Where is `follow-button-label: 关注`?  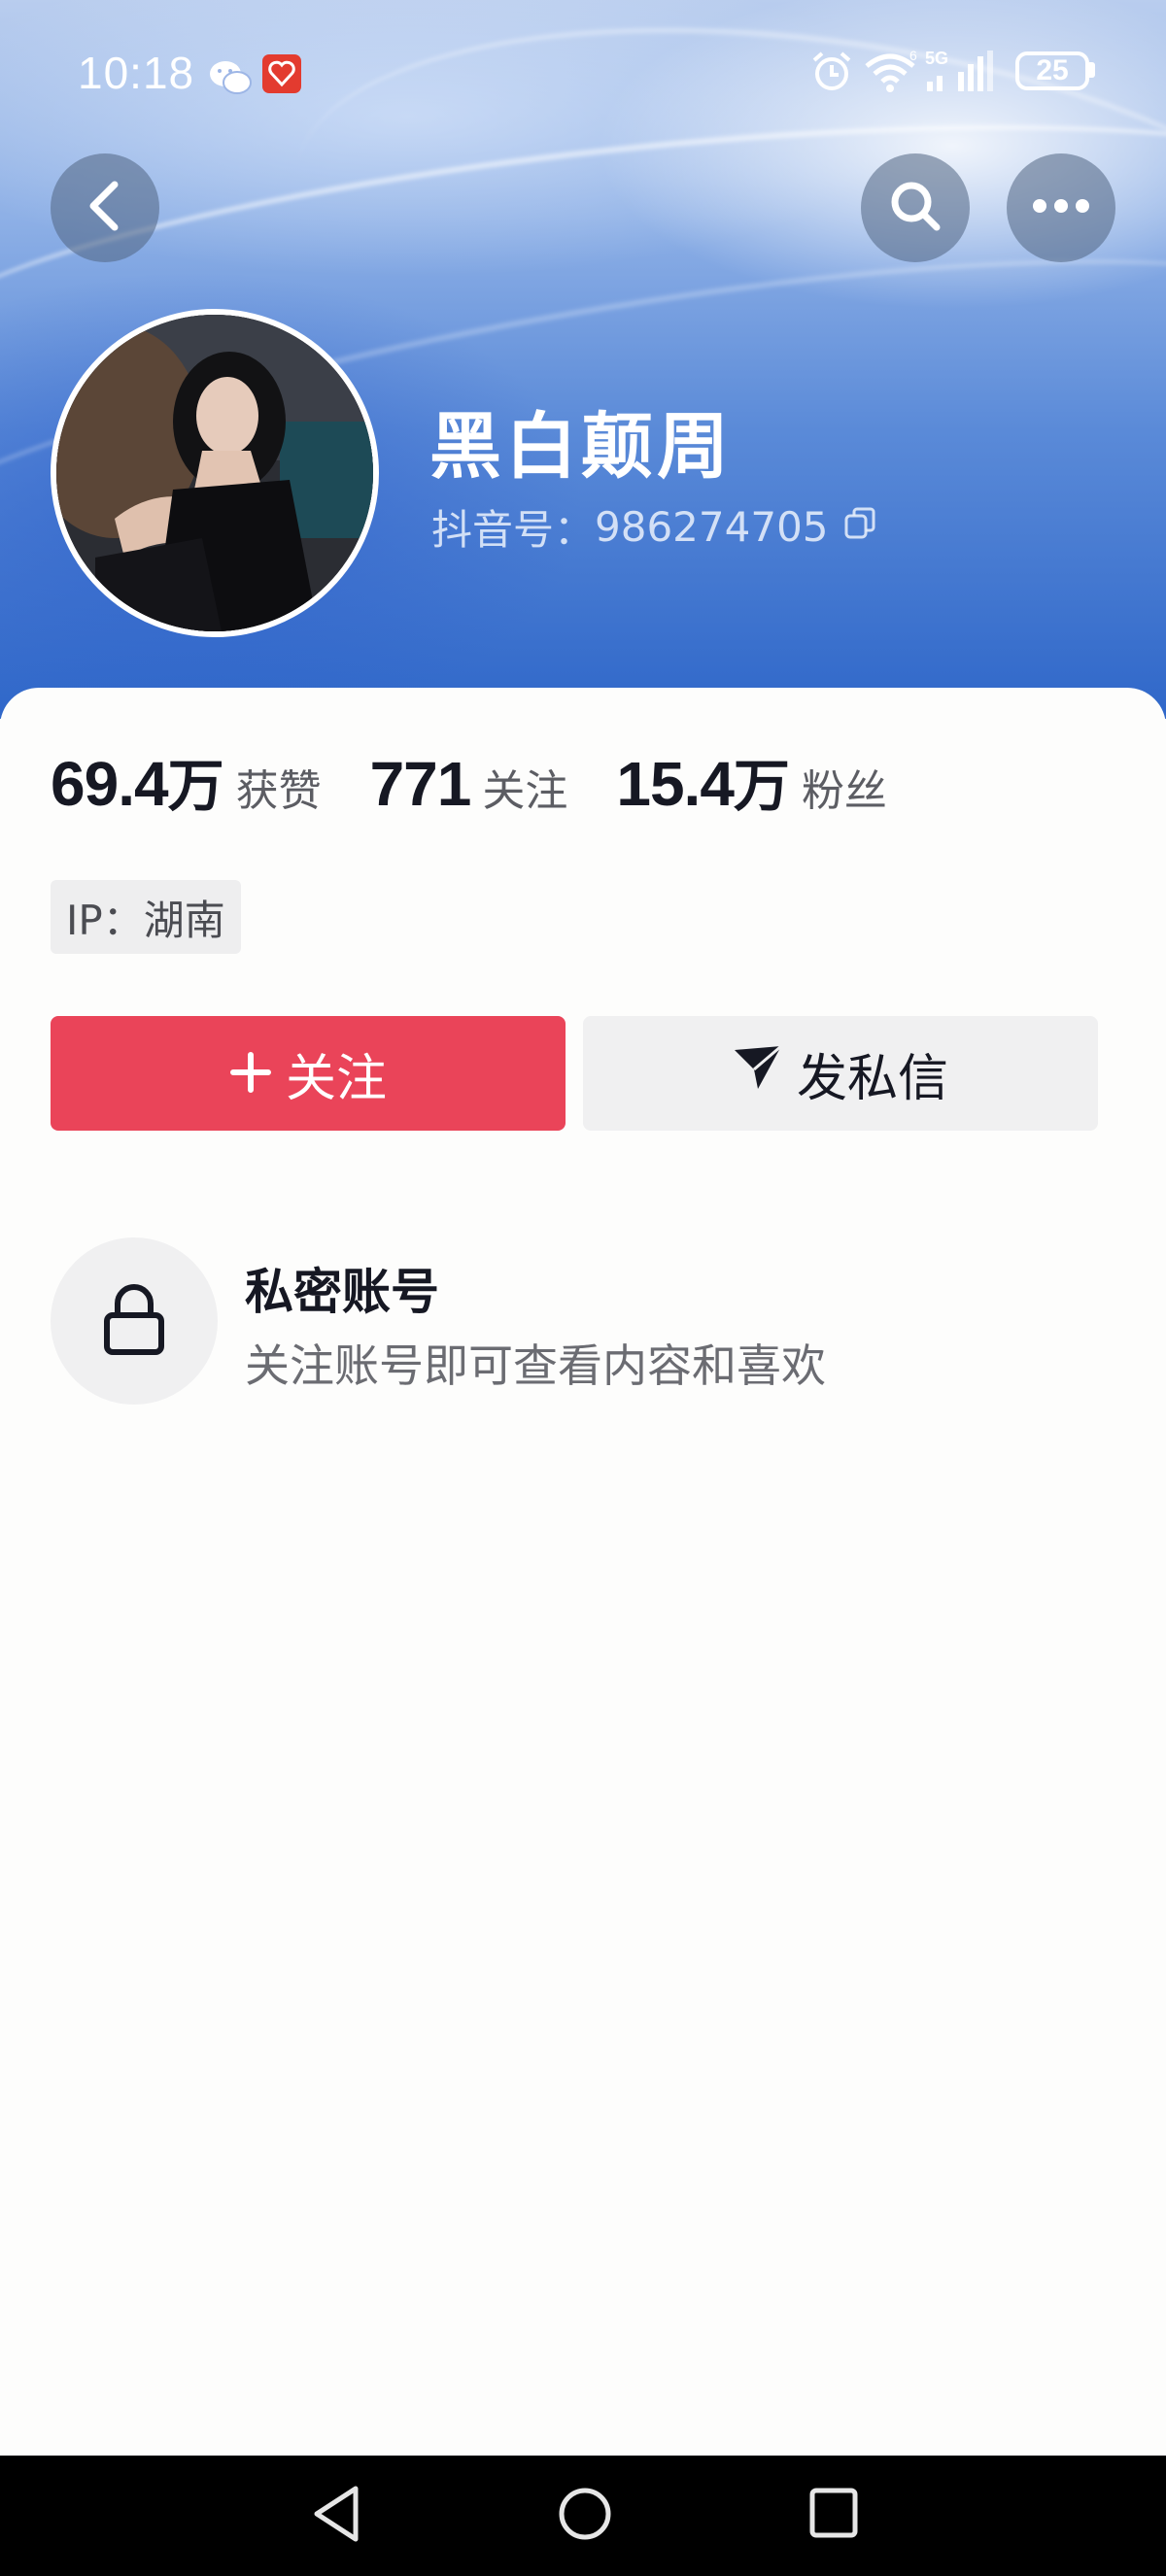
follow-button-label: 关注 is located at coordinates (336, 1078).